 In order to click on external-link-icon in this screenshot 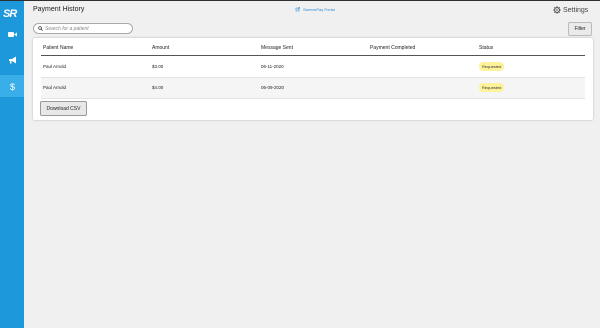, I will do `click(297, 9)`.